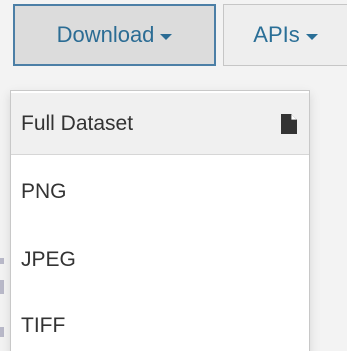 Image resolution: width=347 pixels, height=351 pixels. I want to click on download-button: Download, so click(114, 35).